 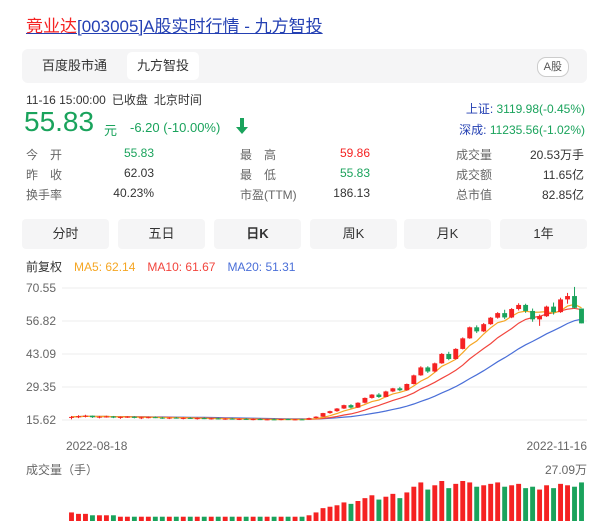 I want to click on y-tick-label: 70.55, so click(x=41, y=288).